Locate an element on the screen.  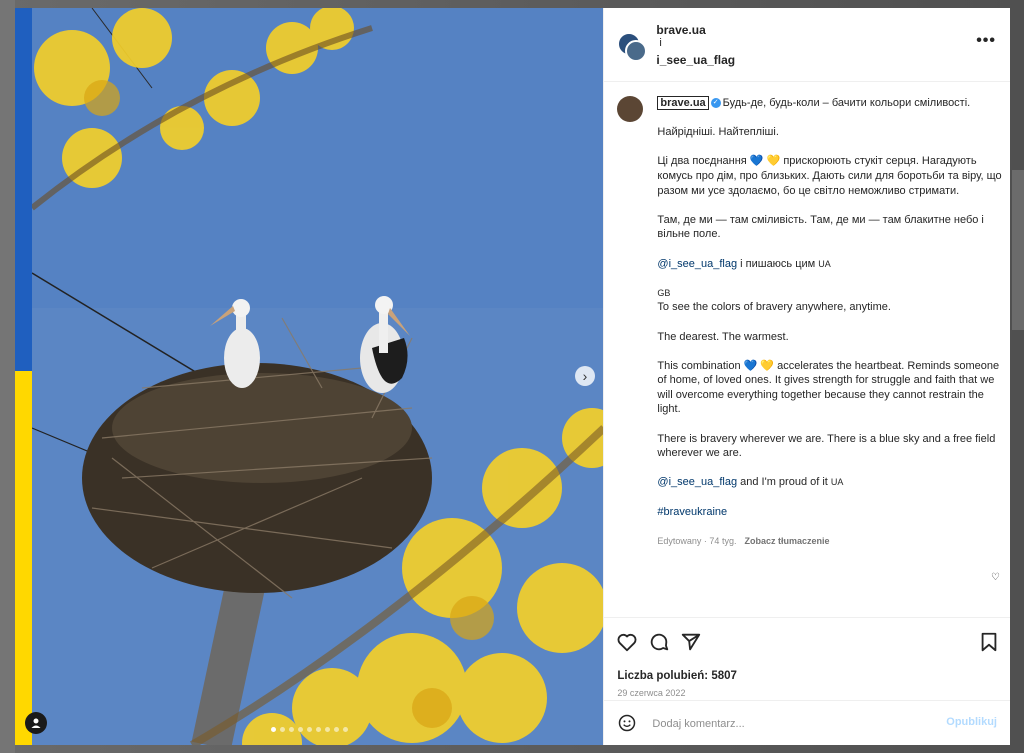
add-comment-bar: Opublikuj is located at coordinates (807, 722).